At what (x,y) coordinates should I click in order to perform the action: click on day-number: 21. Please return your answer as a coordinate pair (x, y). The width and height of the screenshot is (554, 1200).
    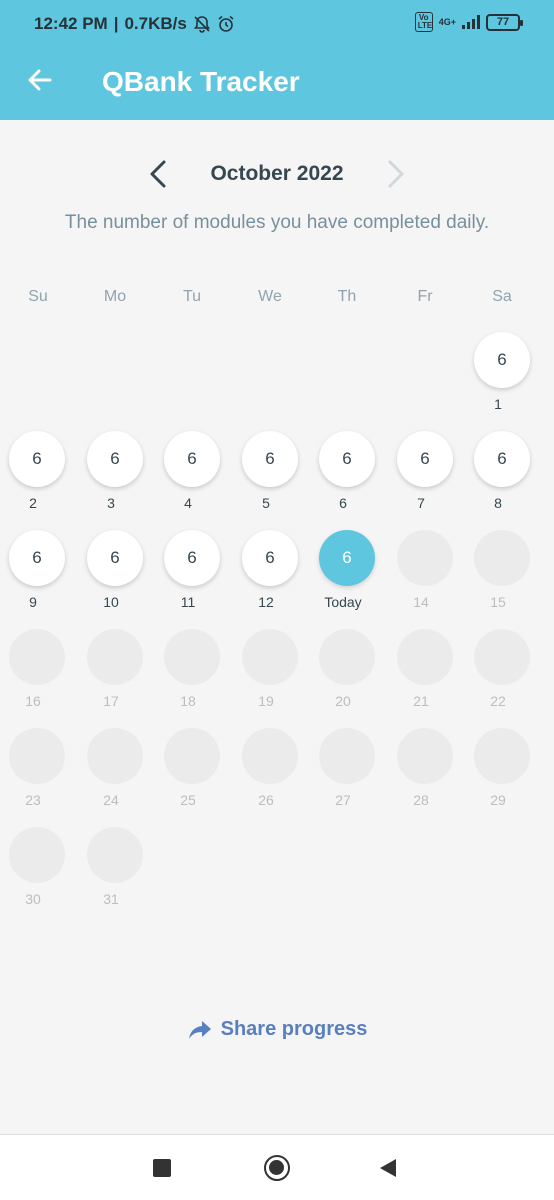
    Looking at the image, I should click on (421, 701).